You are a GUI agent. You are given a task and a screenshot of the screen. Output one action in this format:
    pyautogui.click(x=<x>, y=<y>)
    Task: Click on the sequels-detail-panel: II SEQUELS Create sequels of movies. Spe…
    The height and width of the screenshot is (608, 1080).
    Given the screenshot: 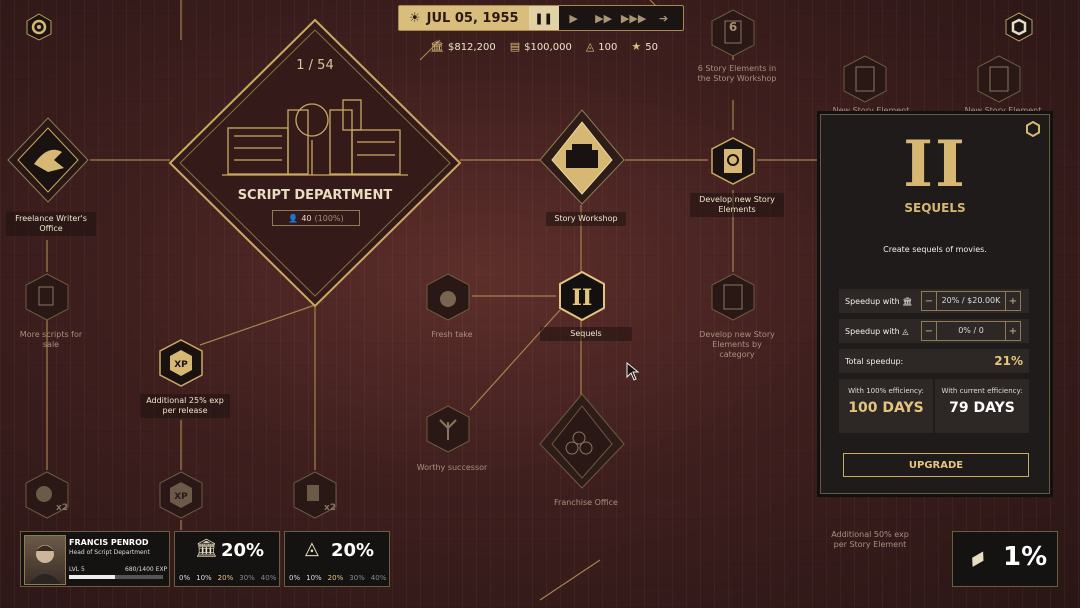 What is the action you would take?
    pyautogui.click(x=935, y=304)
    